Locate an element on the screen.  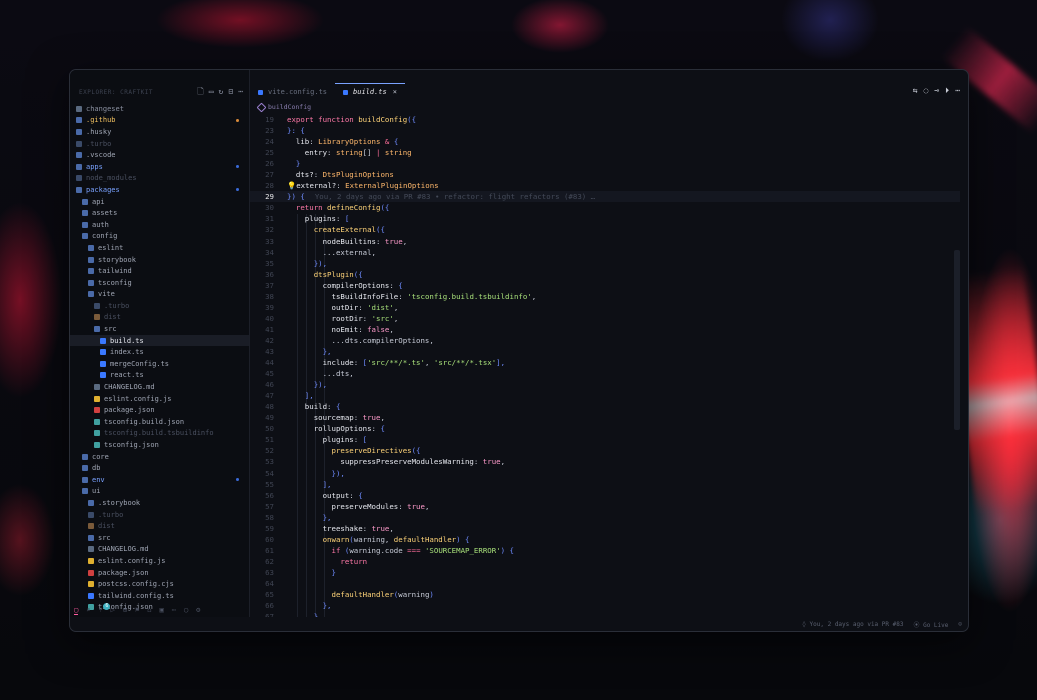
code-line: 55 ], is located at coordinates (605, 484).